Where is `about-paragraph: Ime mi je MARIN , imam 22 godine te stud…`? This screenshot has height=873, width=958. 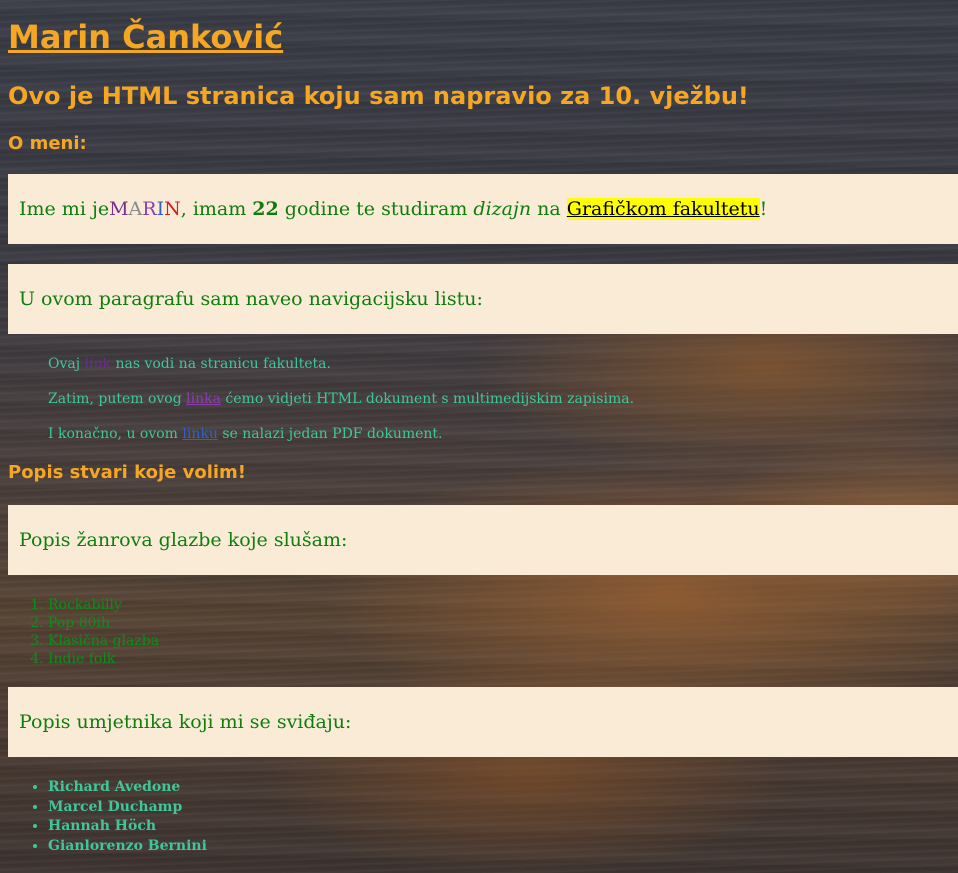
about-paragraph: Ime mi je MARIN , imam 22 godine te stud… is located at coordinates (483, 209).